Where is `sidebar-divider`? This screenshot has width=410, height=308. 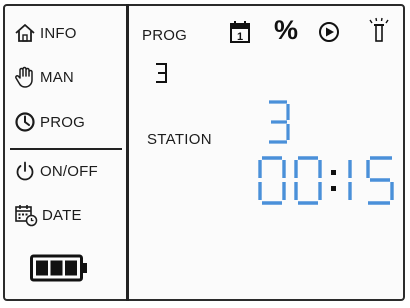
sidebar-divider is located at coordinates (127, 152).